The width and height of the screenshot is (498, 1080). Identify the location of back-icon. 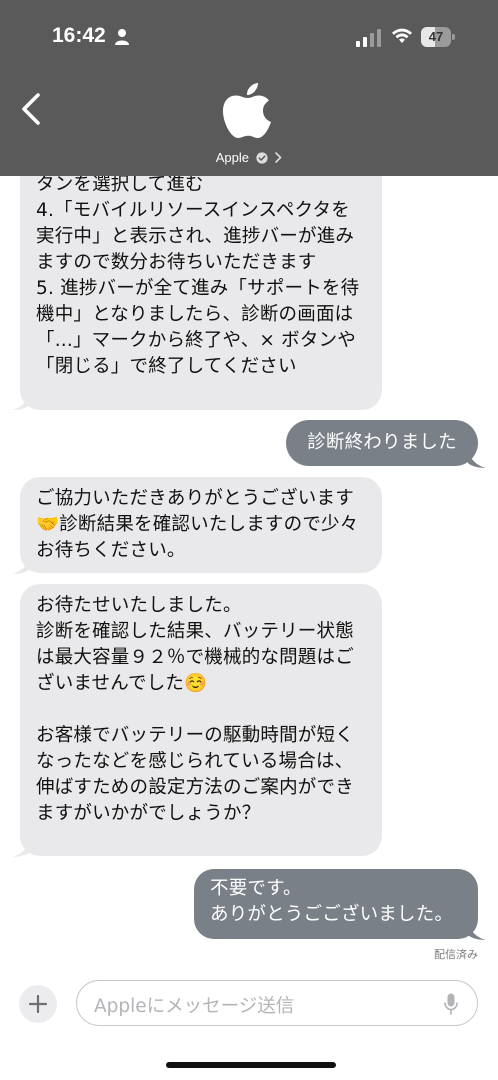
(31, 109).